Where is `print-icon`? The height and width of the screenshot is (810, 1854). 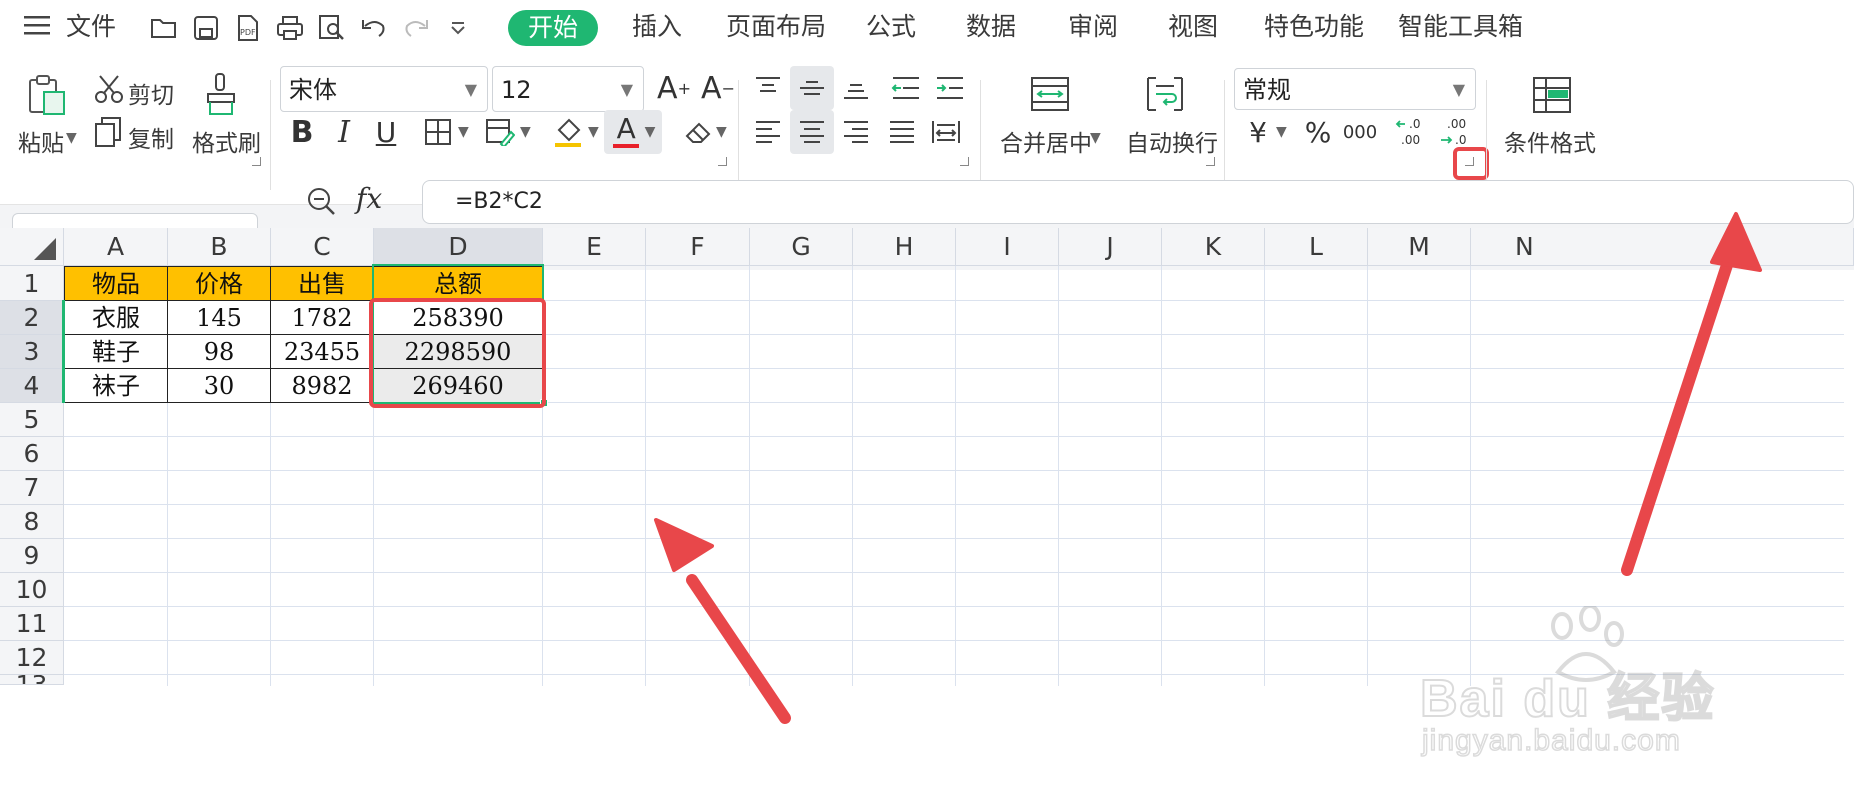 print-icon is located at coordinates (290, 28).